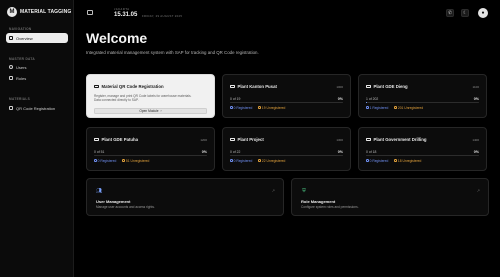 This screenshot has width=500, height=277. I want to click on plant-name: Plant Kanton Pusat, so click(257, 86).